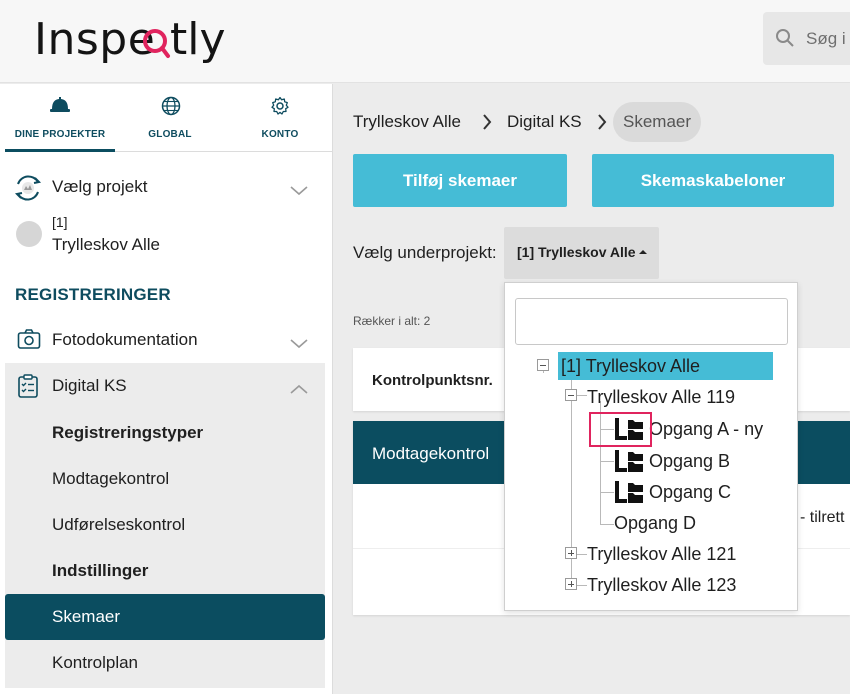 The height and width of the screenshot is (694, 850). I want to click on subproject-label: Vælg underprojekt:, so click(425, 252).